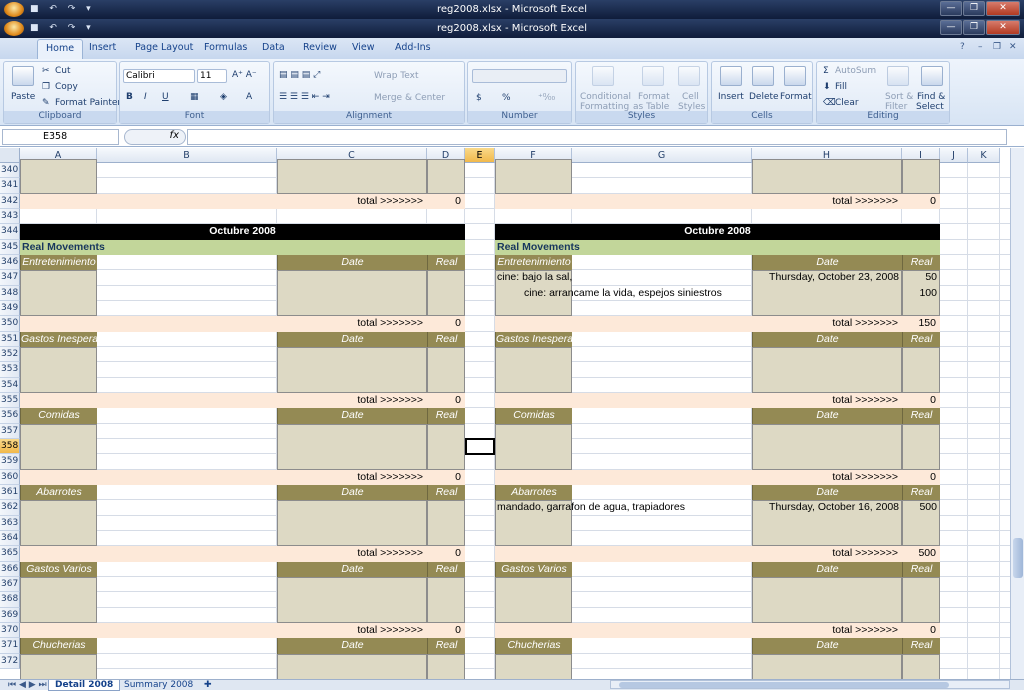 The height and width of the screenshot is (691, 1024). Describe the element at coordinates (159, 76) in the screenshot. I see `font-name-select: Calibri` at that location.